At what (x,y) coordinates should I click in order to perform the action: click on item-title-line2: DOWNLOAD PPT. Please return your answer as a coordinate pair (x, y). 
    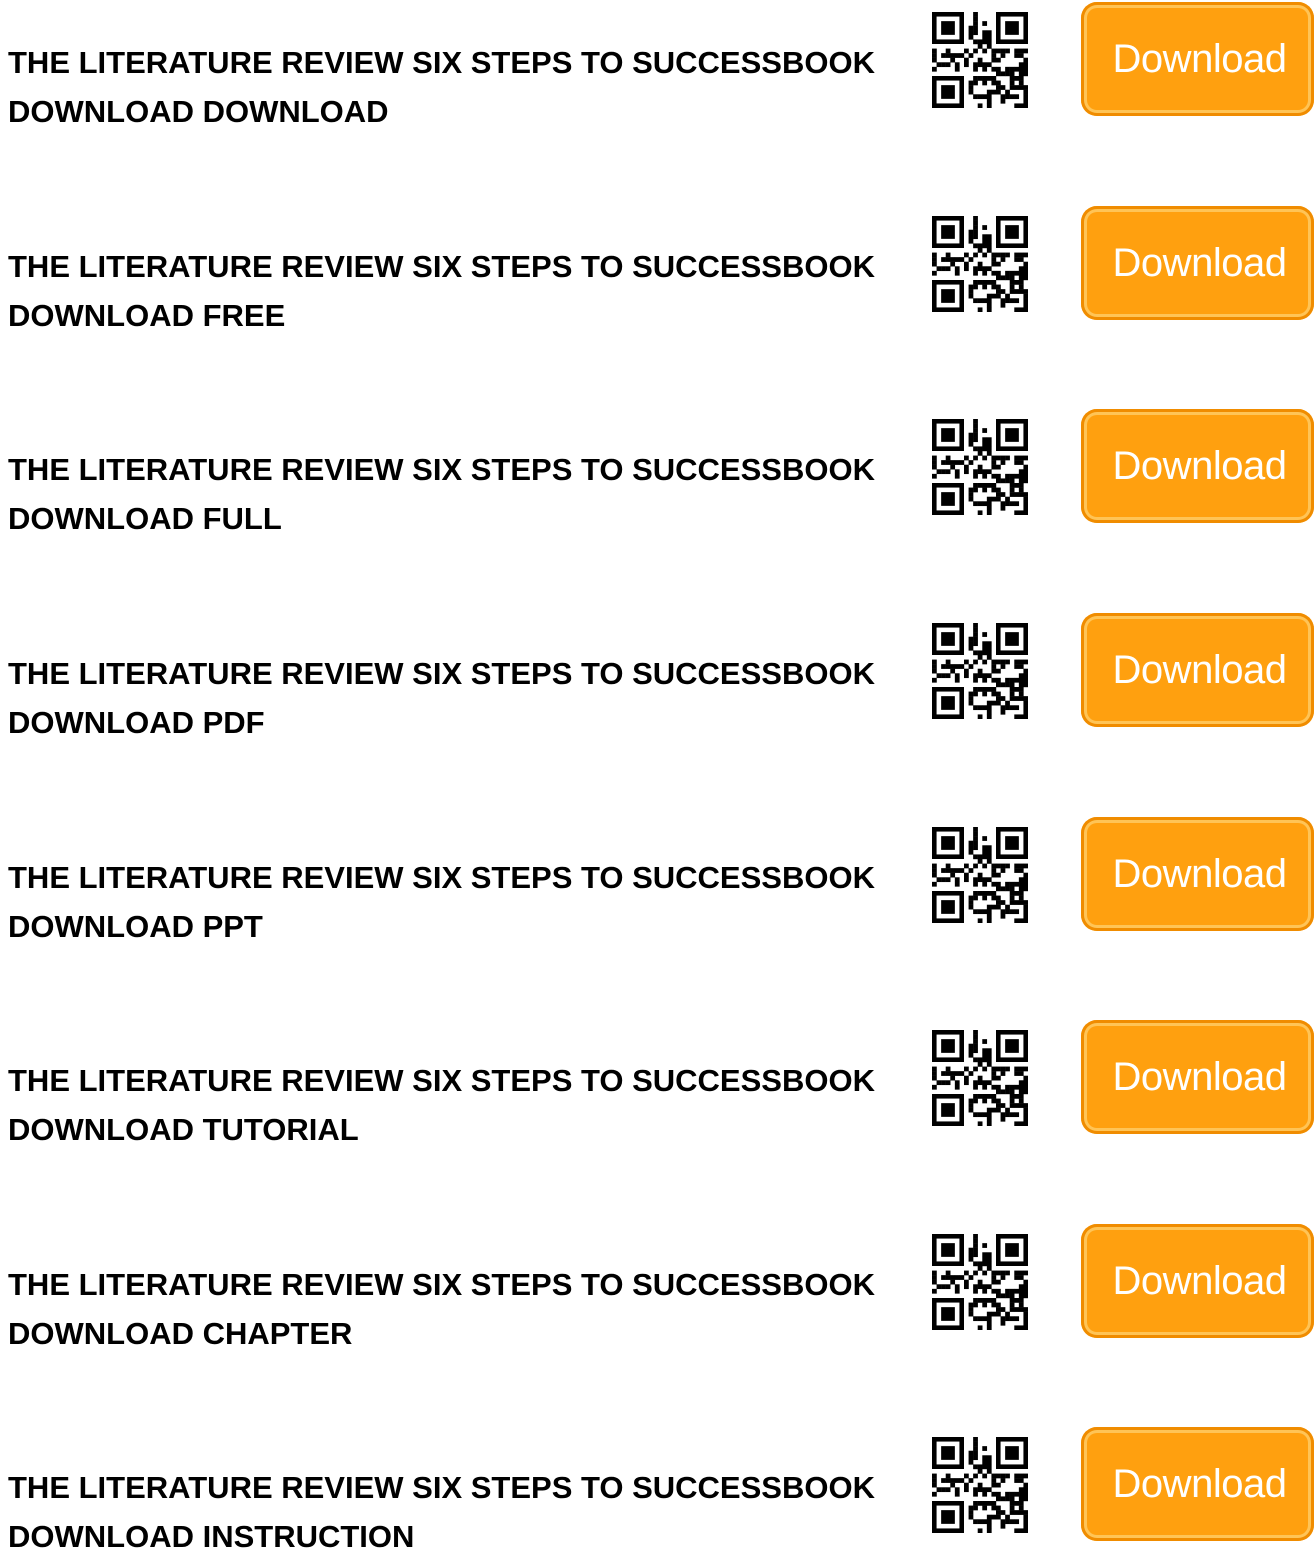
    Looking at the image, I should click on (135, 926).